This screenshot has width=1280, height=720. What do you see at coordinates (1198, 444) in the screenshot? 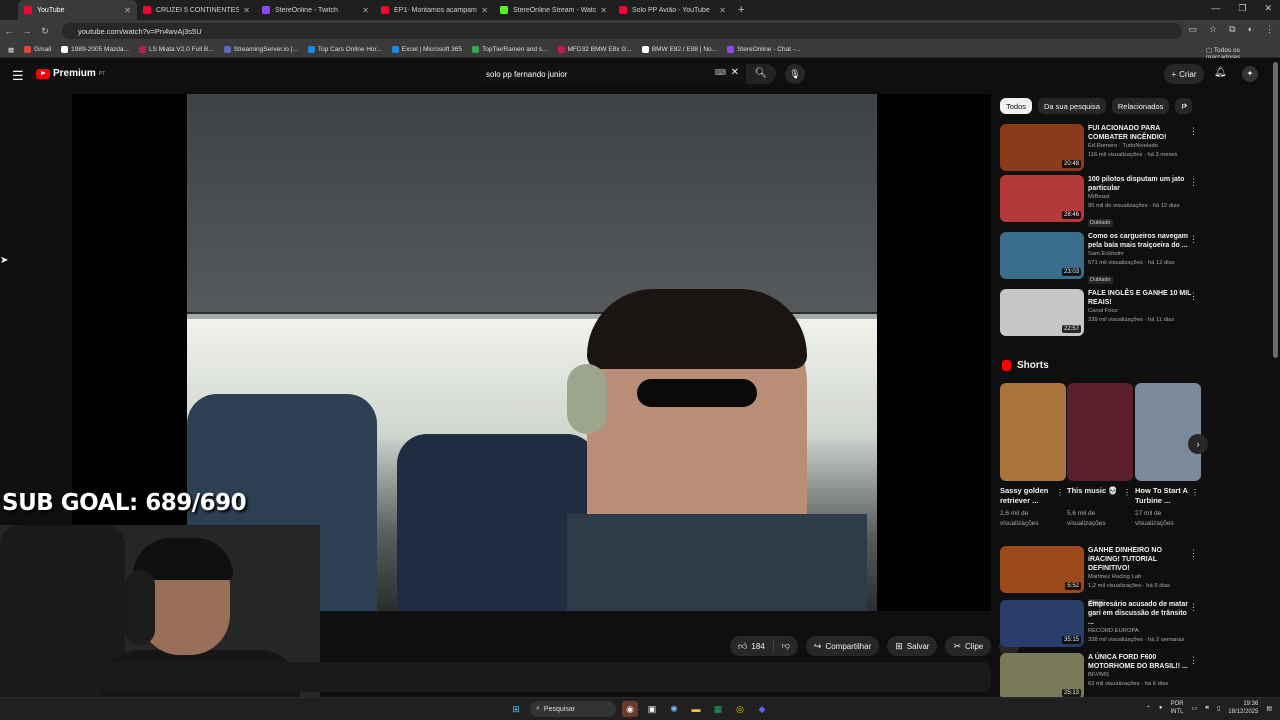
I see `shorts-next-button: ›` at bounding box center [1198, 444].